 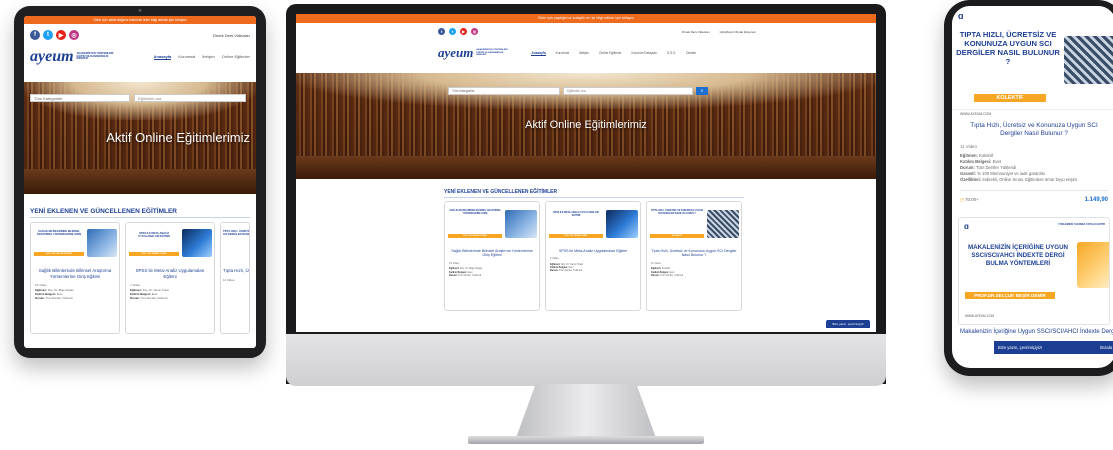 I want to click on meta-key: Özellikleri:, so click(x=971, y=179).